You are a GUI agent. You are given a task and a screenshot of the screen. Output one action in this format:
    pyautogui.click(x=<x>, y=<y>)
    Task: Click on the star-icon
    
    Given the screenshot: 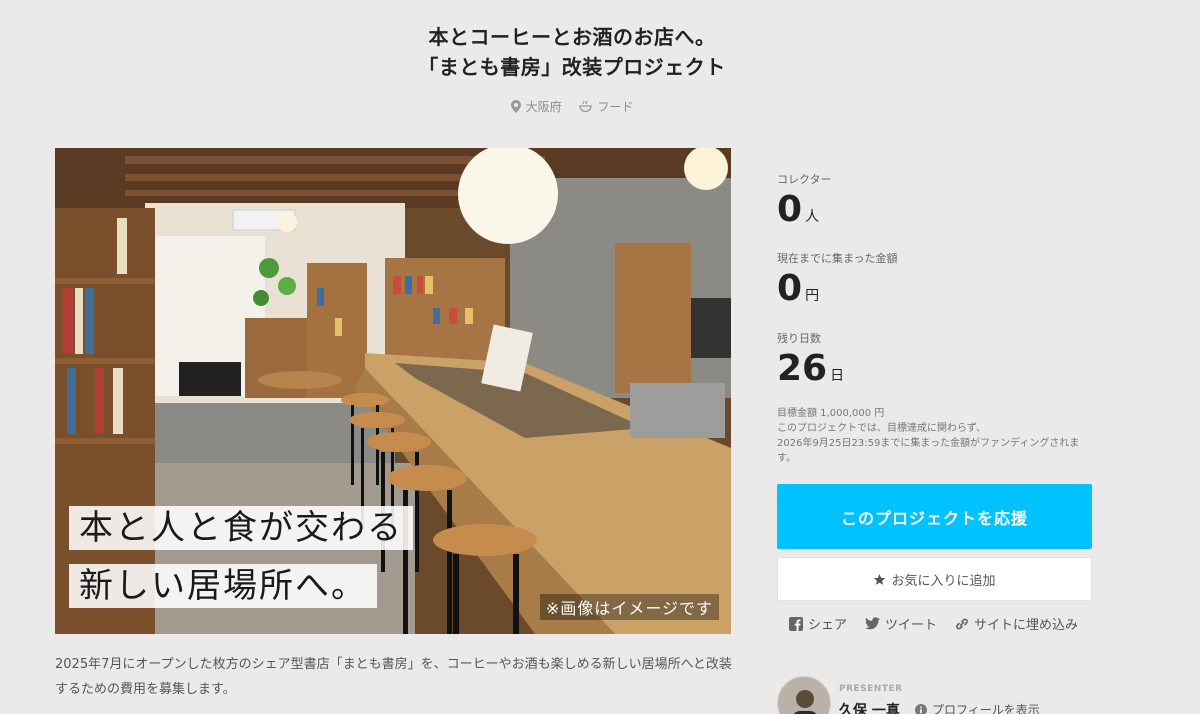 What is the action you would take?
    pyautogui.click(x=880, y=579)
    